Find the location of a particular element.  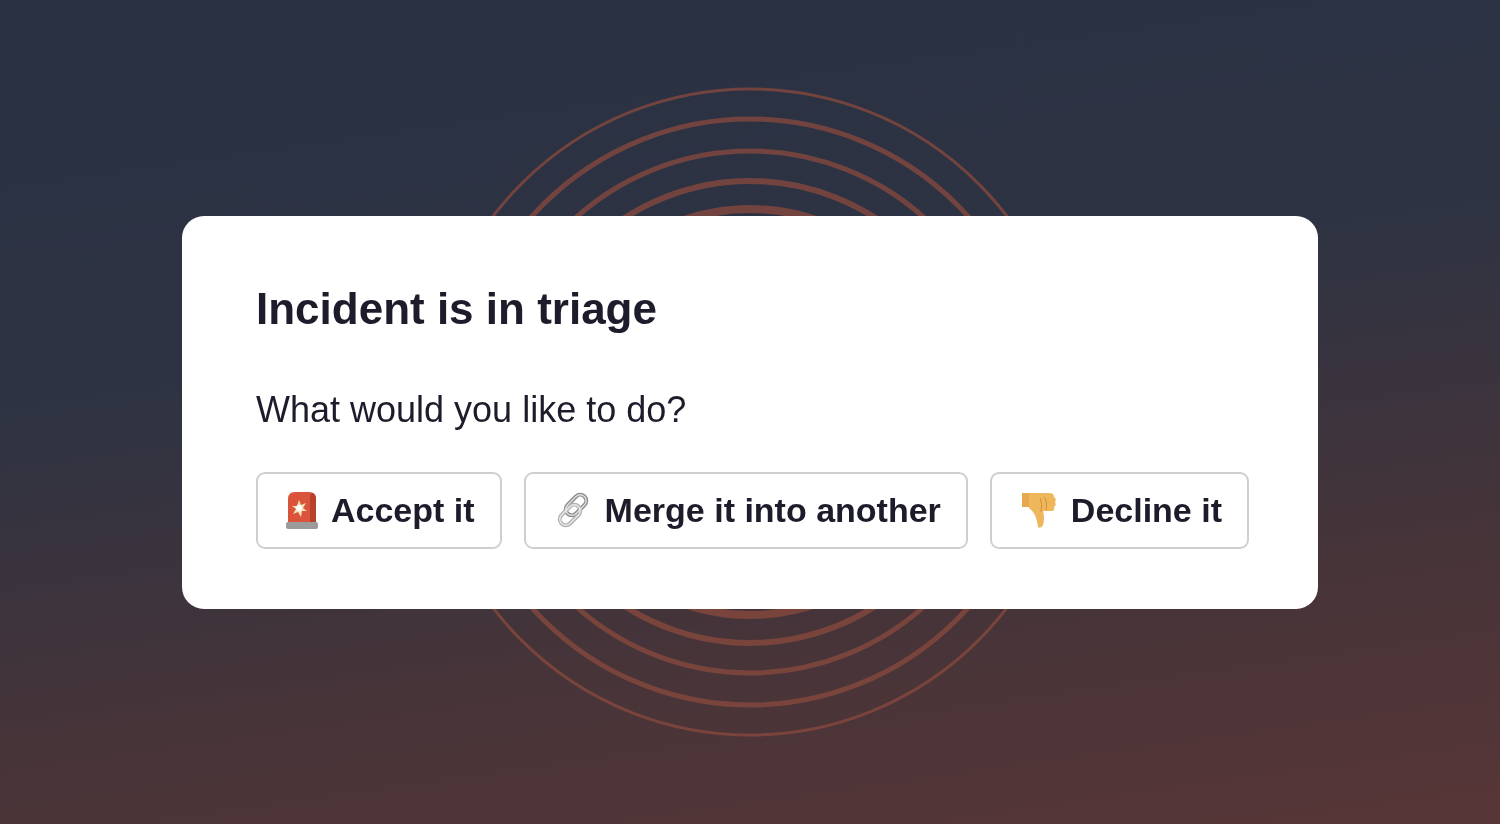

decline-button: Decline it is located at coordinates (1119, 510).